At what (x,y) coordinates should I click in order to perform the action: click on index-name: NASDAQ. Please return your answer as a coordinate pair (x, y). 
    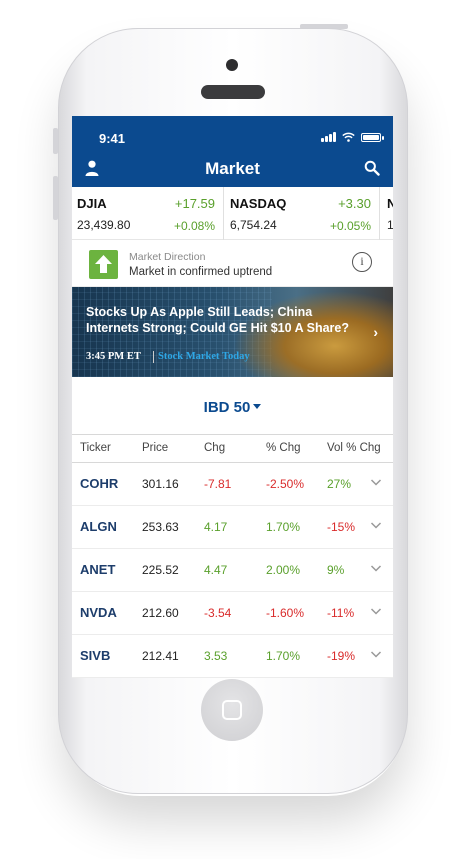
    Looking at the image, I should click on (258, 203).